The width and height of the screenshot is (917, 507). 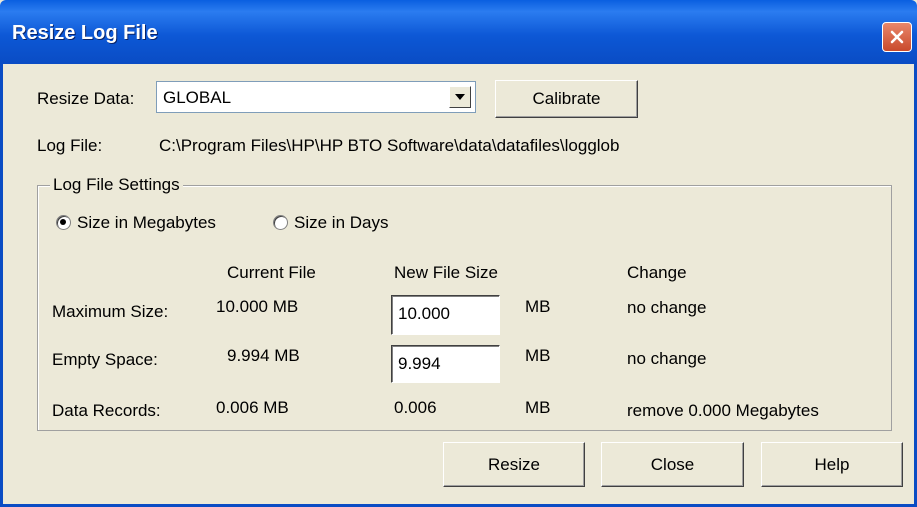 What do you see at coordinates (445, 364) in the screenshot?
I see `new-empty-space-input: 9.994` at bounding box center [445, 364].